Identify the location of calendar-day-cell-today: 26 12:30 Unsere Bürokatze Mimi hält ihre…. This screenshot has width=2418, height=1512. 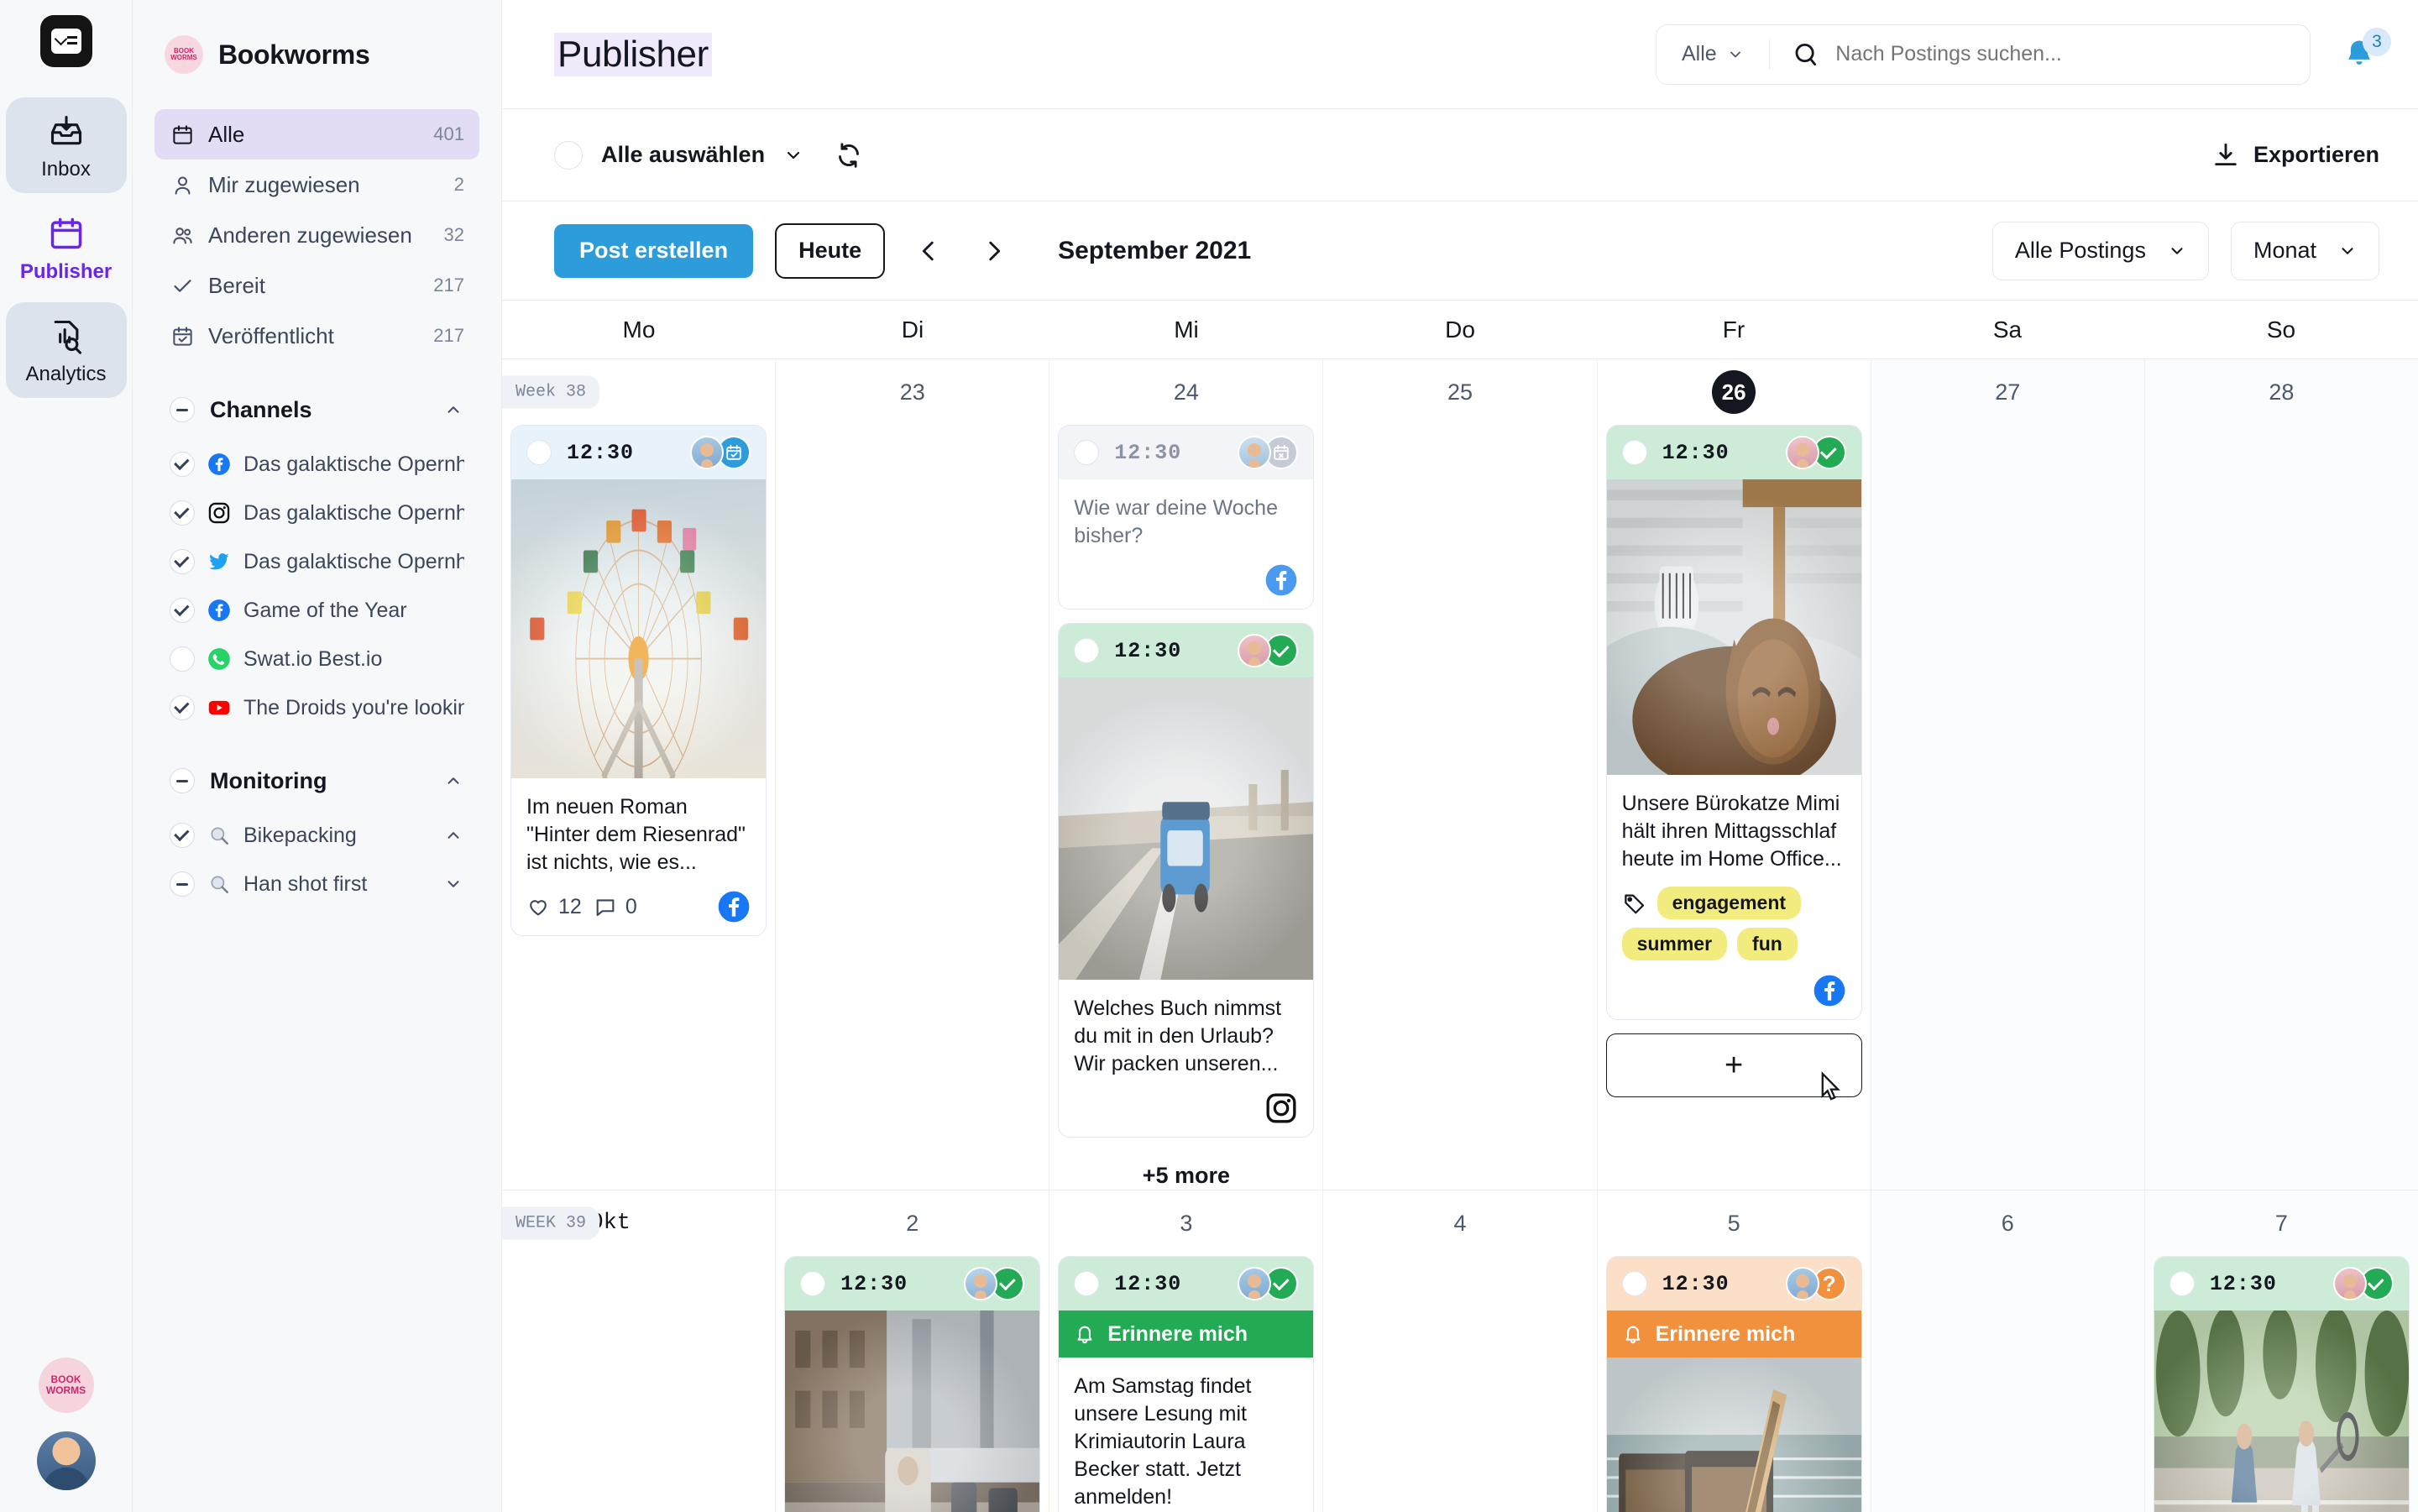
(1734, 774).